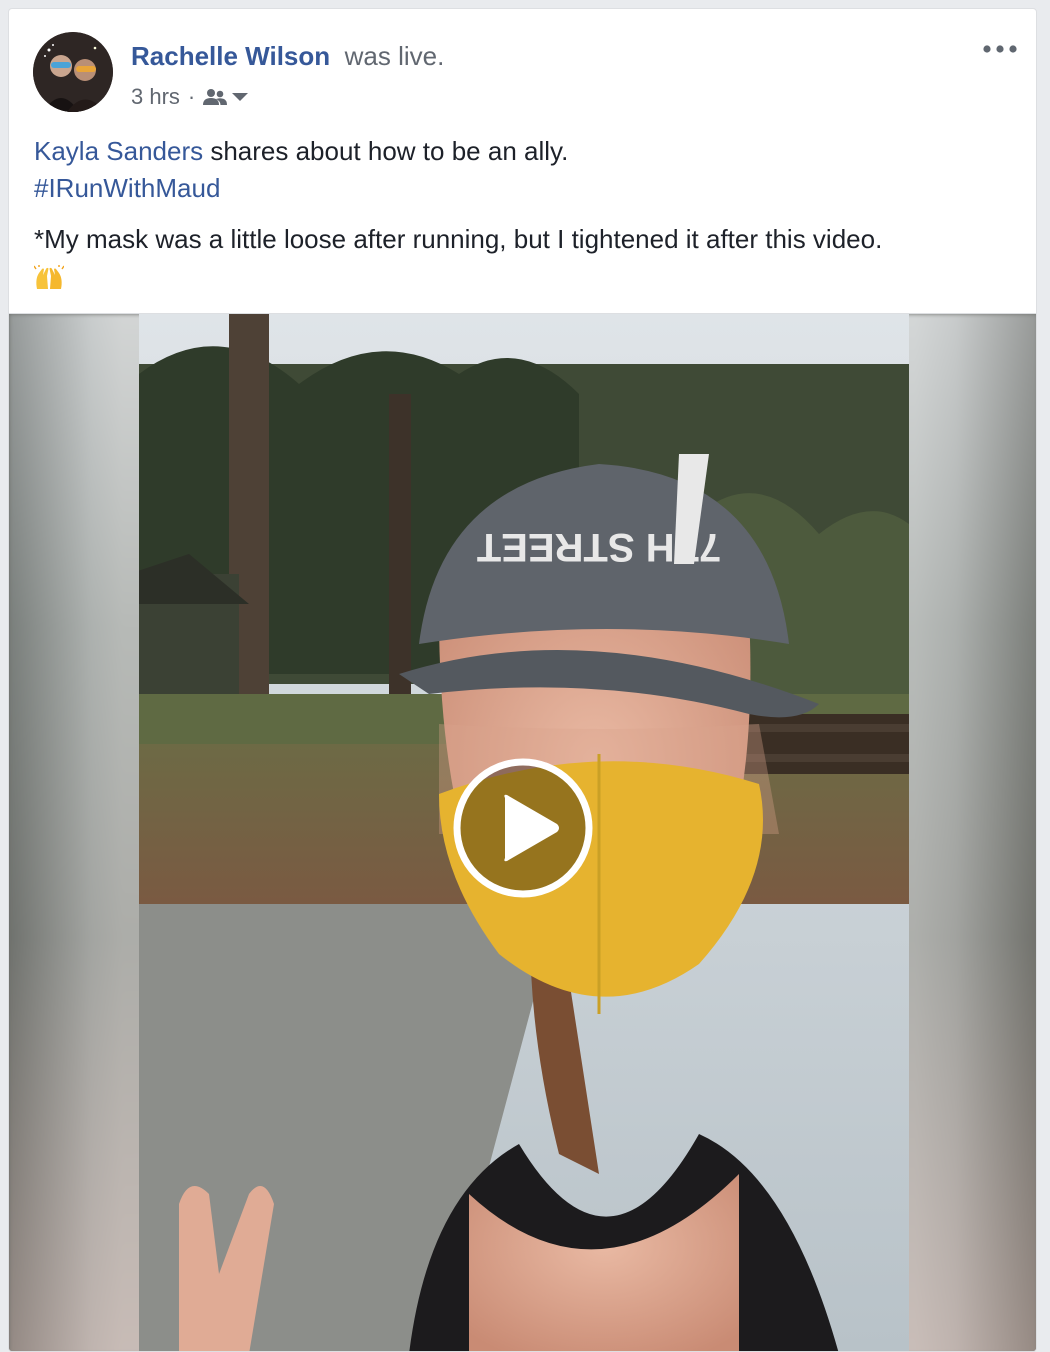  Describe the element at coordinates (118, 151) in the screenshot. I see `mention-link: Kayla Sanders` at that location.